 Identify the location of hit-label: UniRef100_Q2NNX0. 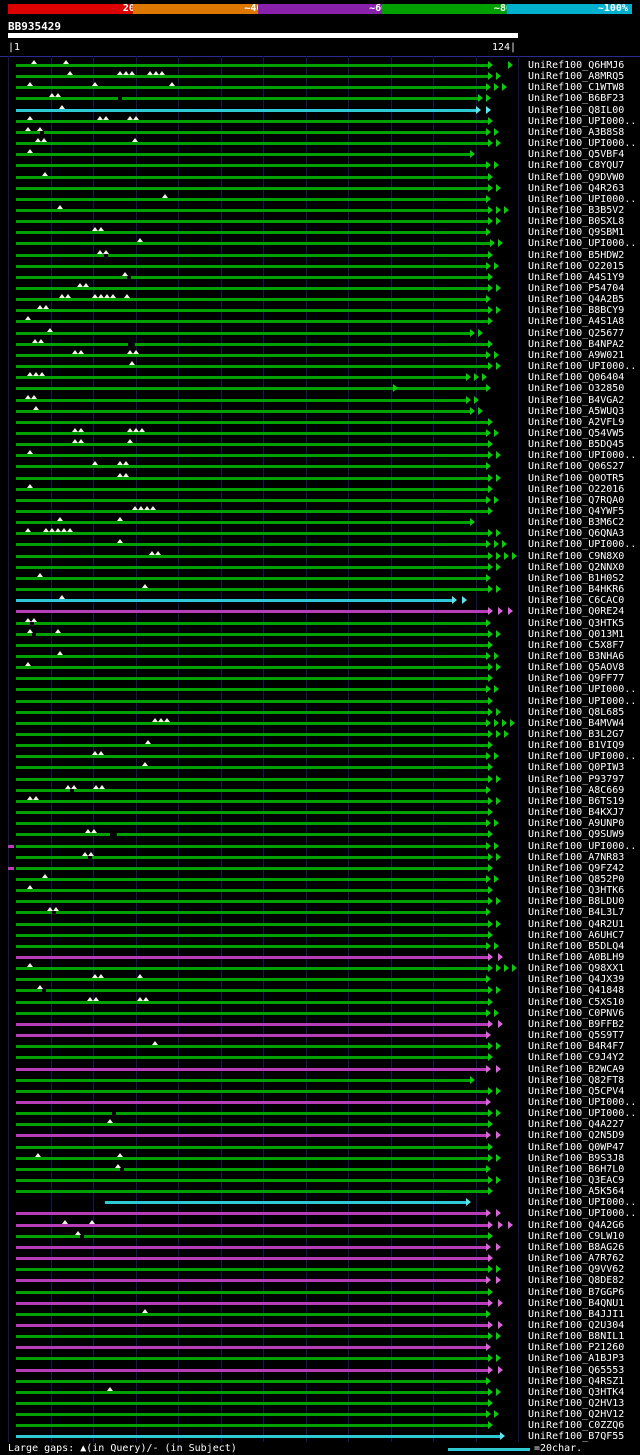
(576, 567).